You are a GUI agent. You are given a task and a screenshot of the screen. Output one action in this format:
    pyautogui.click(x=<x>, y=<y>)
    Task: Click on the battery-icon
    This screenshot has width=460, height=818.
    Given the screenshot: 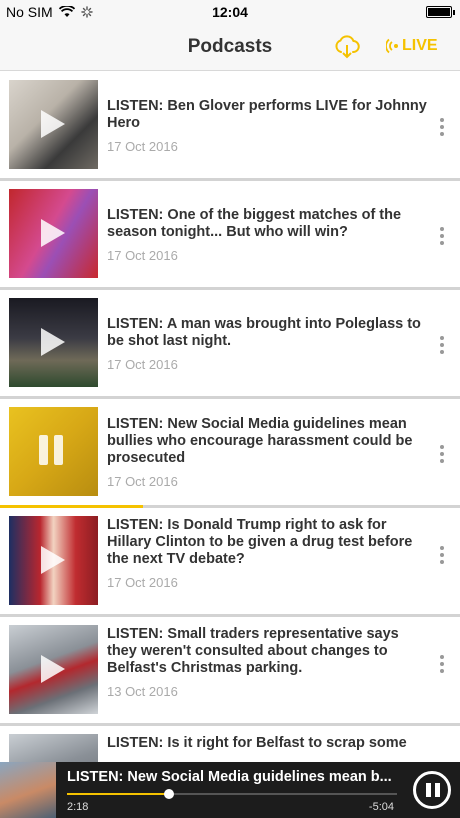 What is the action you would take?
    pyautogui.click(x=440, y=12)
    